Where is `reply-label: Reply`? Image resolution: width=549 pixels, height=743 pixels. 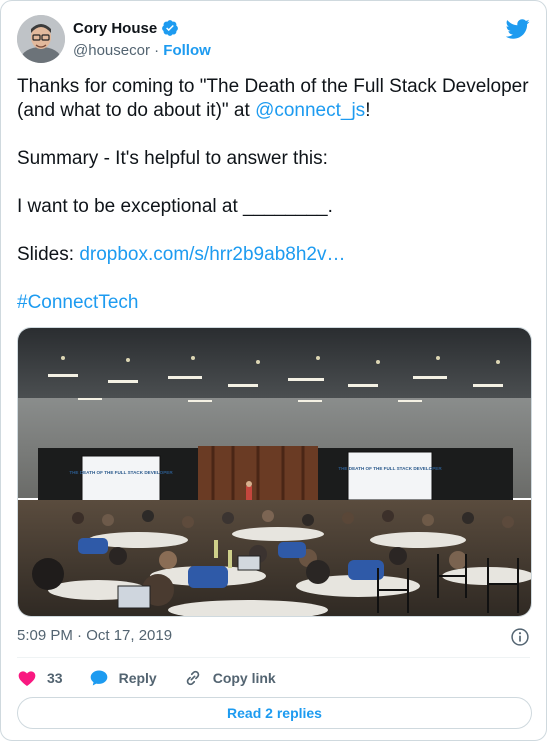
reply-label: Reply is located at coordinates (137, 678).